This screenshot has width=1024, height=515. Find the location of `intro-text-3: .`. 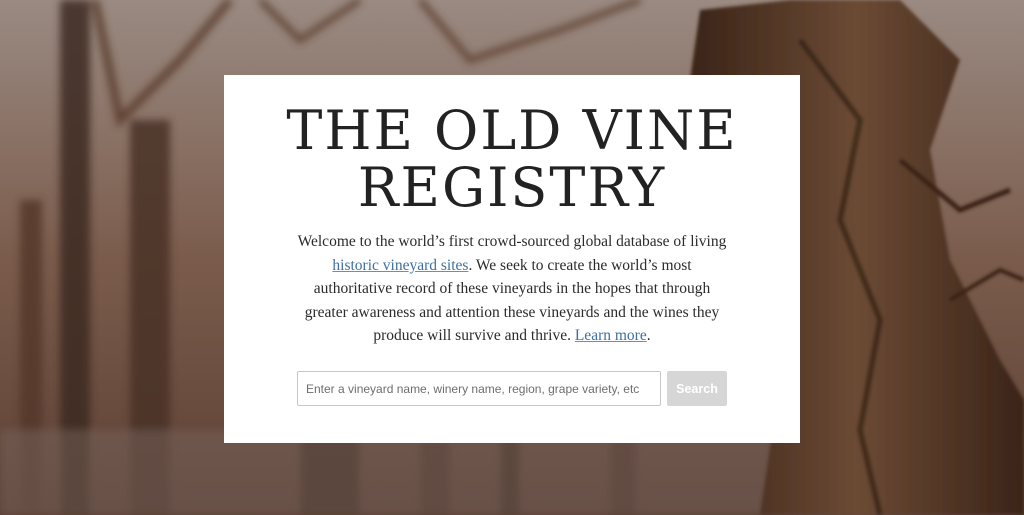

intro-text-3: . is located at coordinates (648, 336).